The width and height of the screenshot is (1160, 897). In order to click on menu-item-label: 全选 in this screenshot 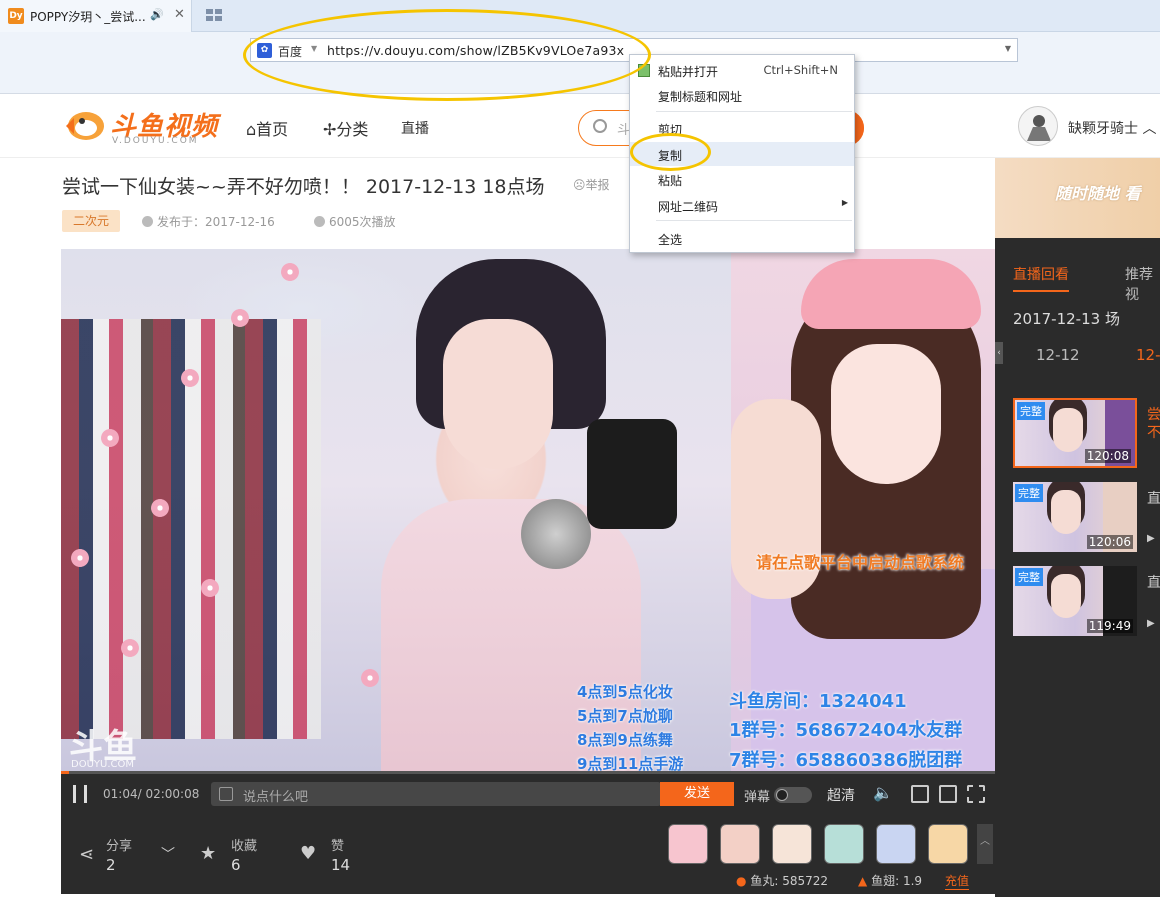, I will do `click(670, 240)`.